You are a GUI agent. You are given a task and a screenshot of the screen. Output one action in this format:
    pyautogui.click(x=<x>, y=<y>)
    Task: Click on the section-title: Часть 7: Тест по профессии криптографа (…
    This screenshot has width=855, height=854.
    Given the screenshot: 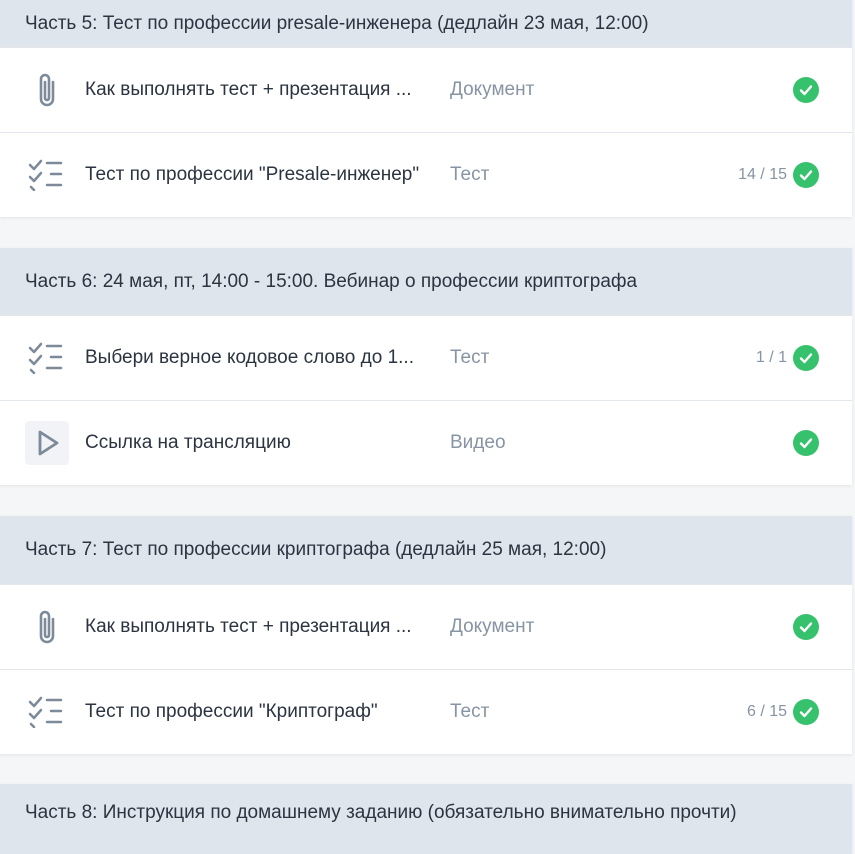 What is the action you would take?
    pyautogui.click(x=316, y=549)
    